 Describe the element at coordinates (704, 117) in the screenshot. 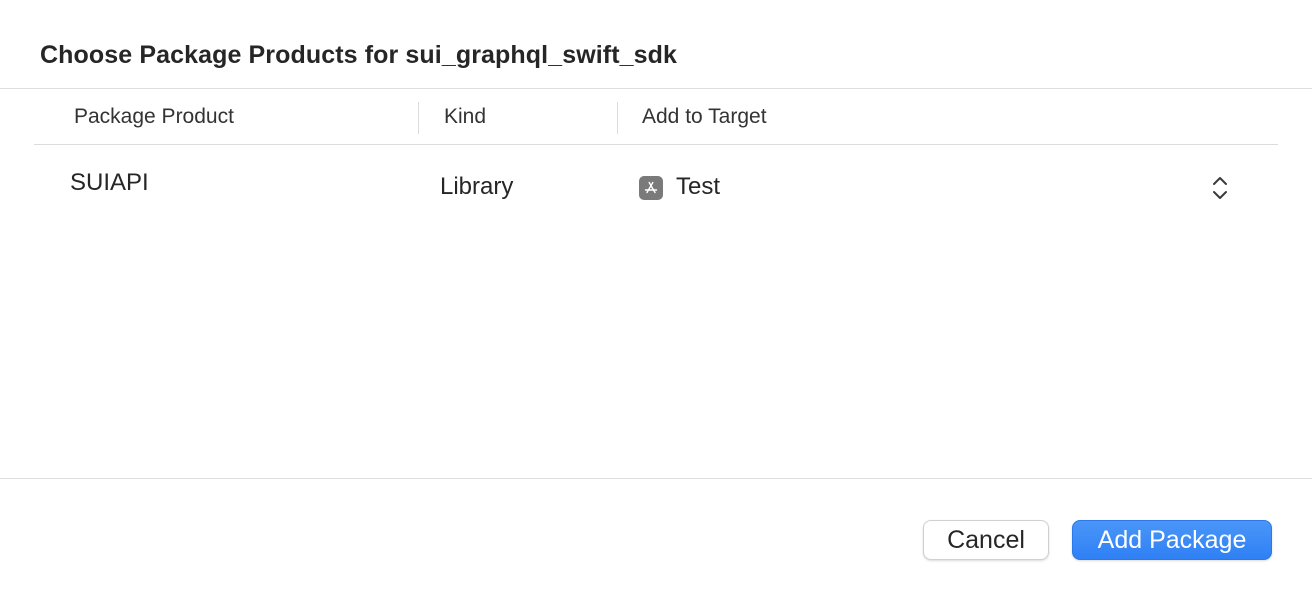

I see `column-header-add-to-target: Add to Target` at that location.